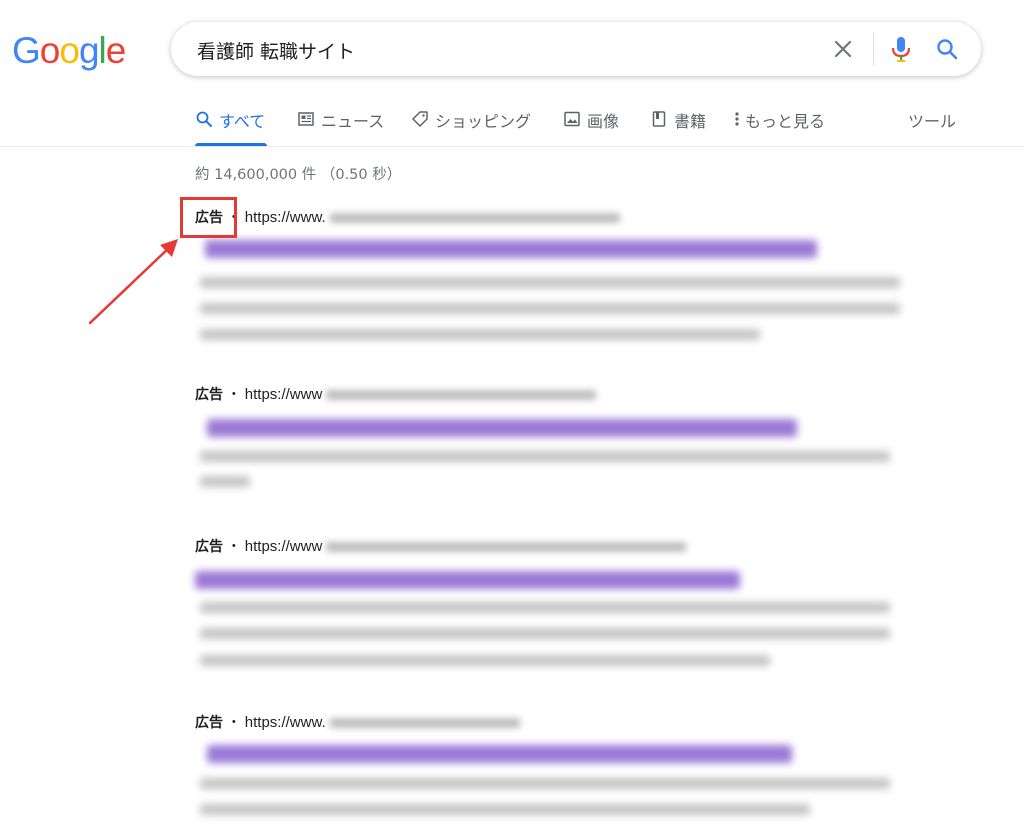 This screenshot has width=1024, height=835. Describe the element at coordinates (737, 119) in the screenshot. I see `more-vert-icon` at that location.